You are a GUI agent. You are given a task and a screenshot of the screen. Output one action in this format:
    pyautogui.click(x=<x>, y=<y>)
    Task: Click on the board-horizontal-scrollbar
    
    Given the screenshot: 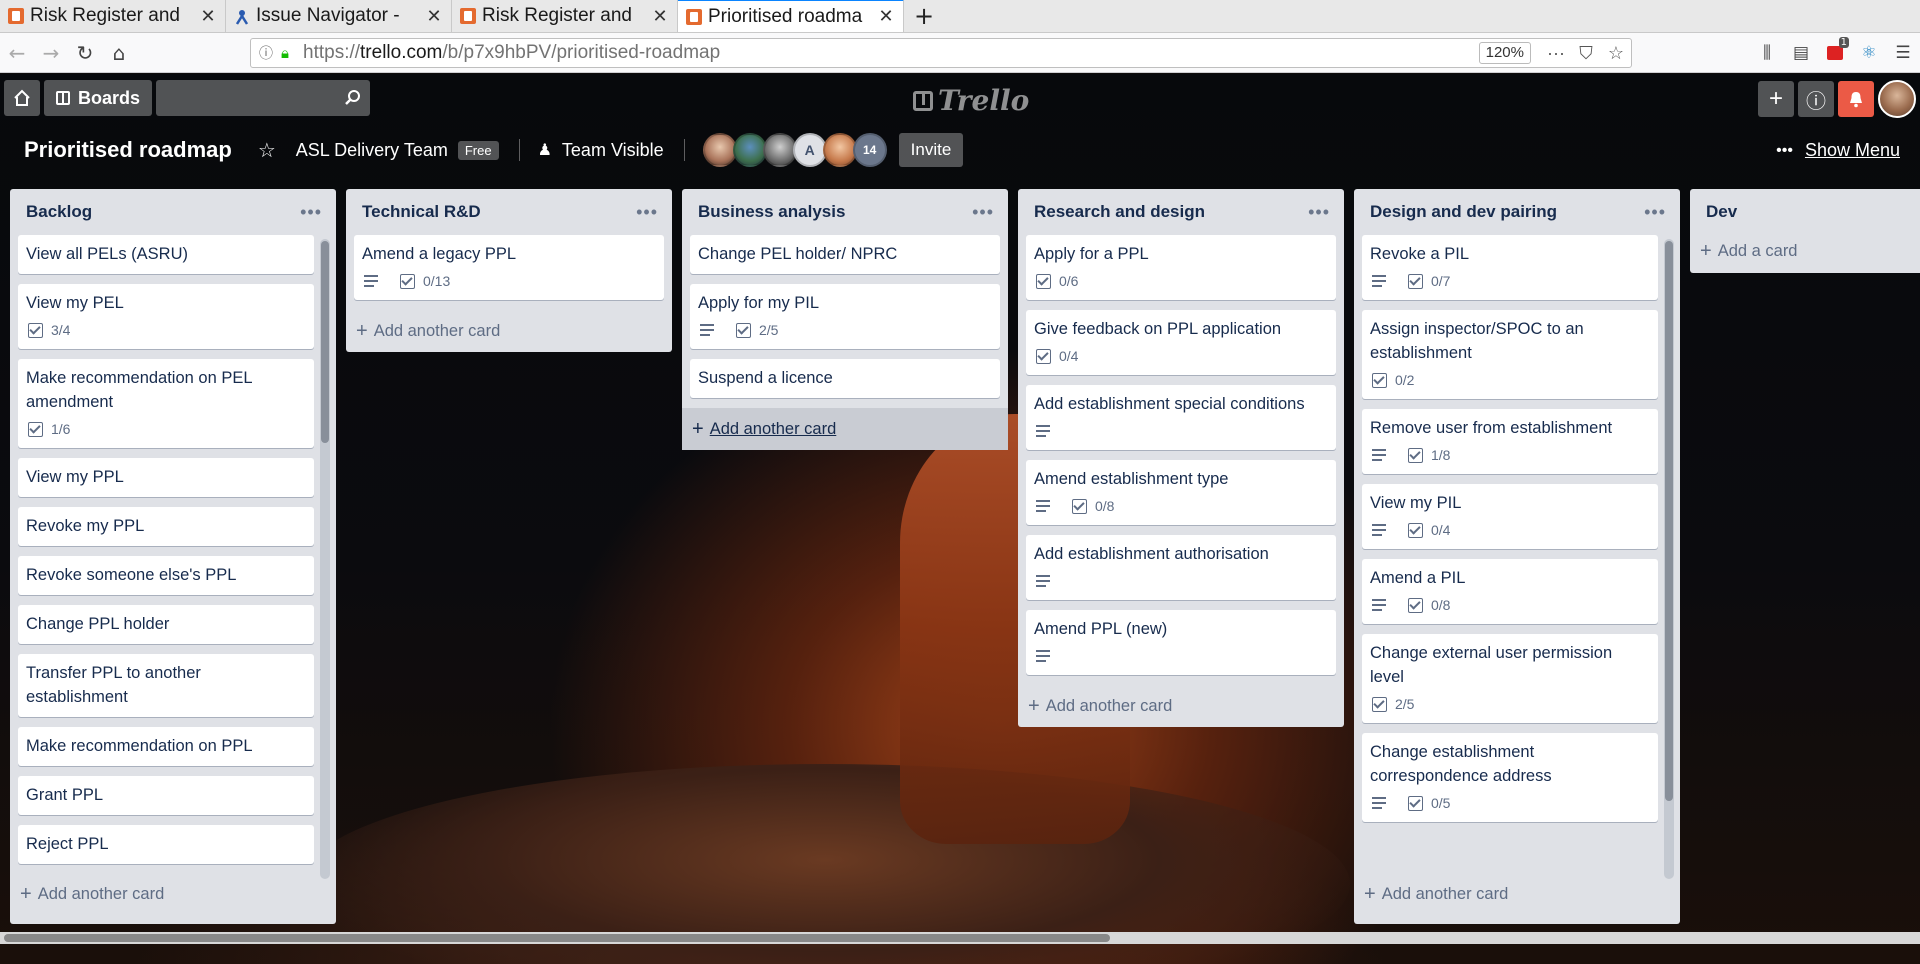 What is the action you would take?
    pyautogui.click(x=960, y=938)
    